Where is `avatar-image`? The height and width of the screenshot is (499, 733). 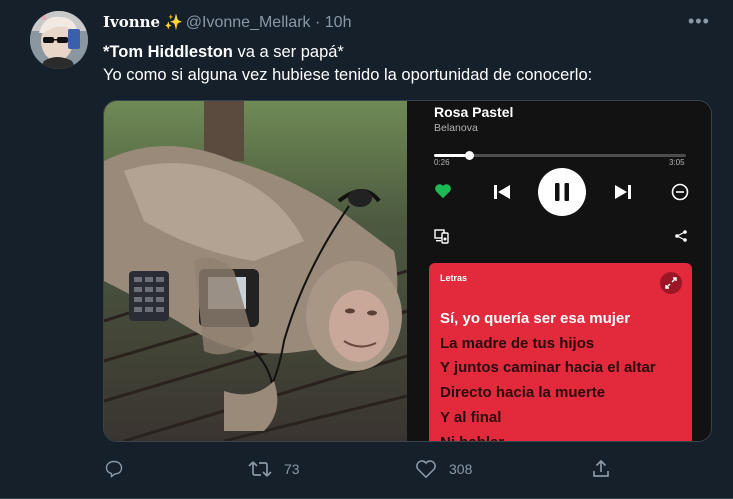
avatar-image is located at coordinates (59, 40).